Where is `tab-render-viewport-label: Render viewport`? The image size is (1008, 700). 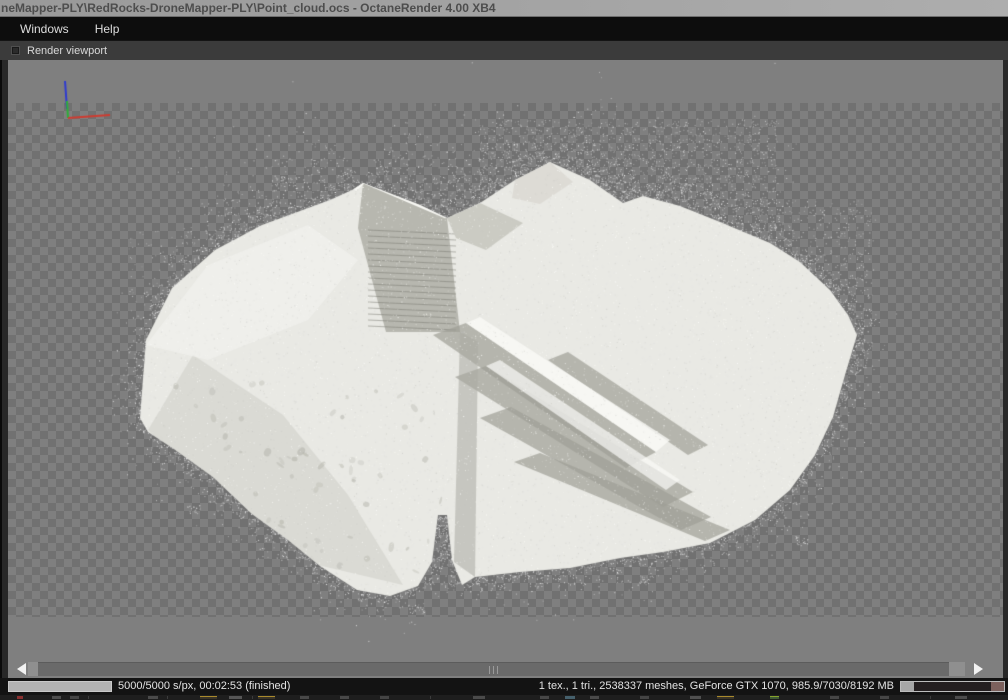 tab-render-viewport-label: Render viewport is located at coordinates (67, 50).